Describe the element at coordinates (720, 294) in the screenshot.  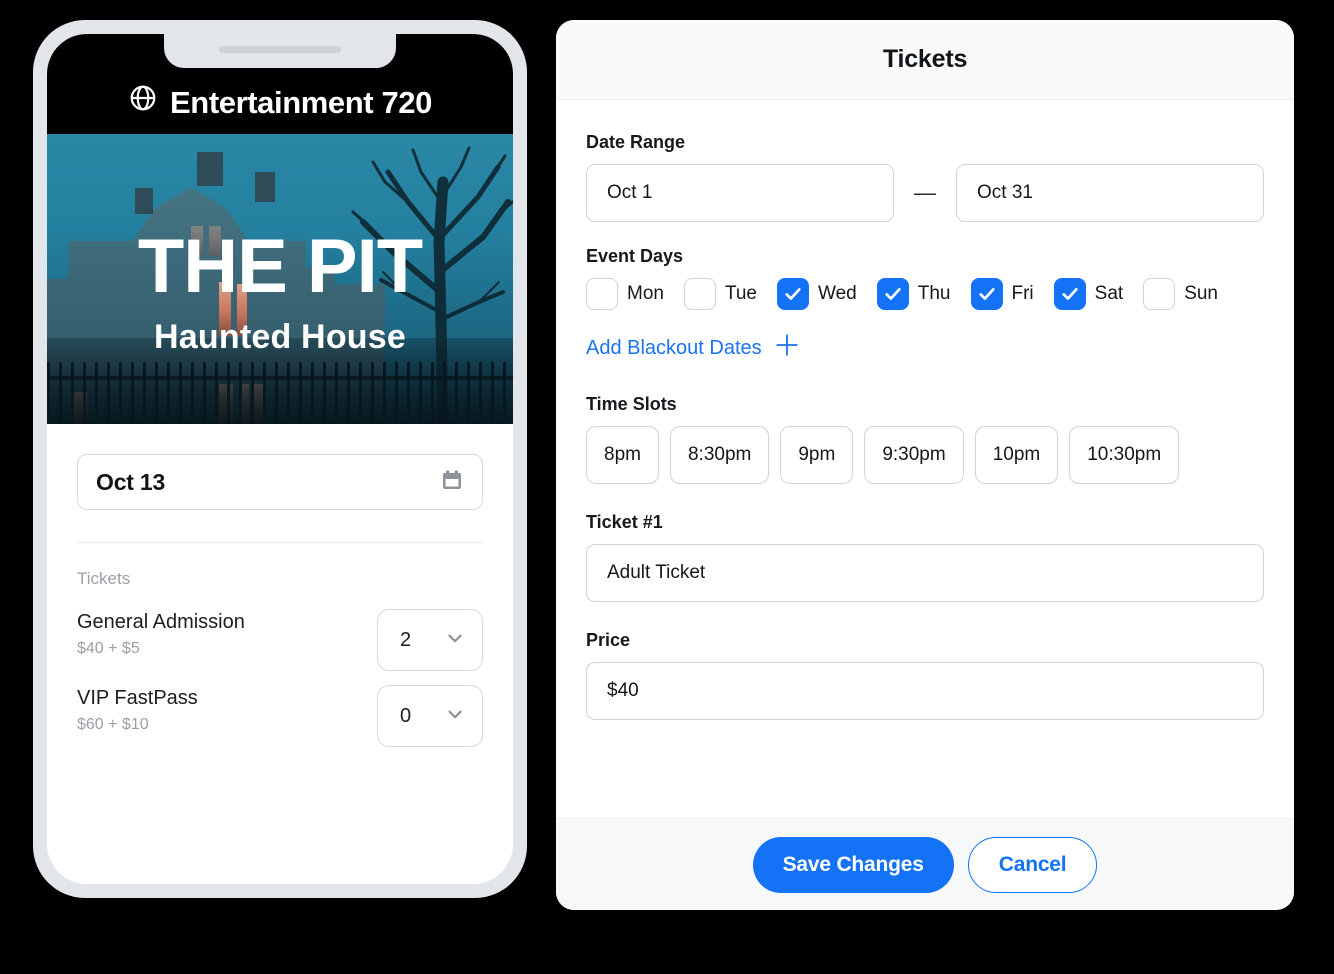
I see `day-item-tue: Tue` at that location.